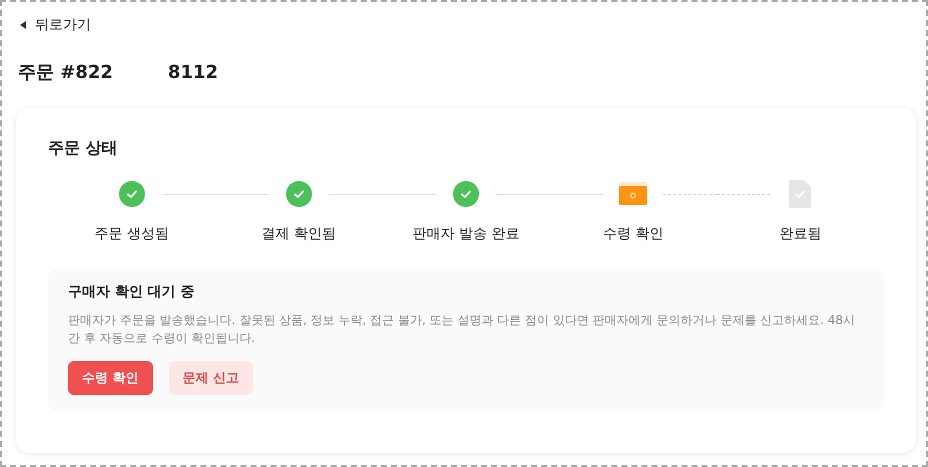  Describe the element at coordinates (466, 234) in the screenshot. I see `step-label: 판매자 발송 완료` at that location.